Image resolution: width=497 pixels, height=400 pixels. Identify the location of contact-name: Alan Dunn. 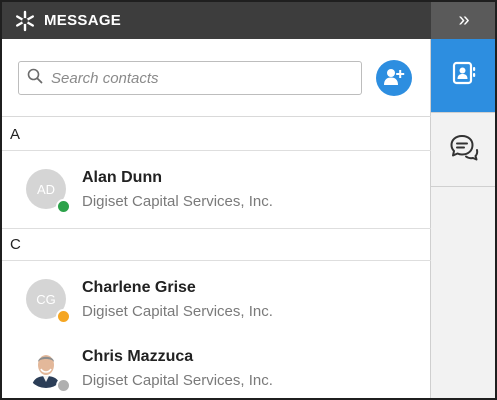
(122, 177).